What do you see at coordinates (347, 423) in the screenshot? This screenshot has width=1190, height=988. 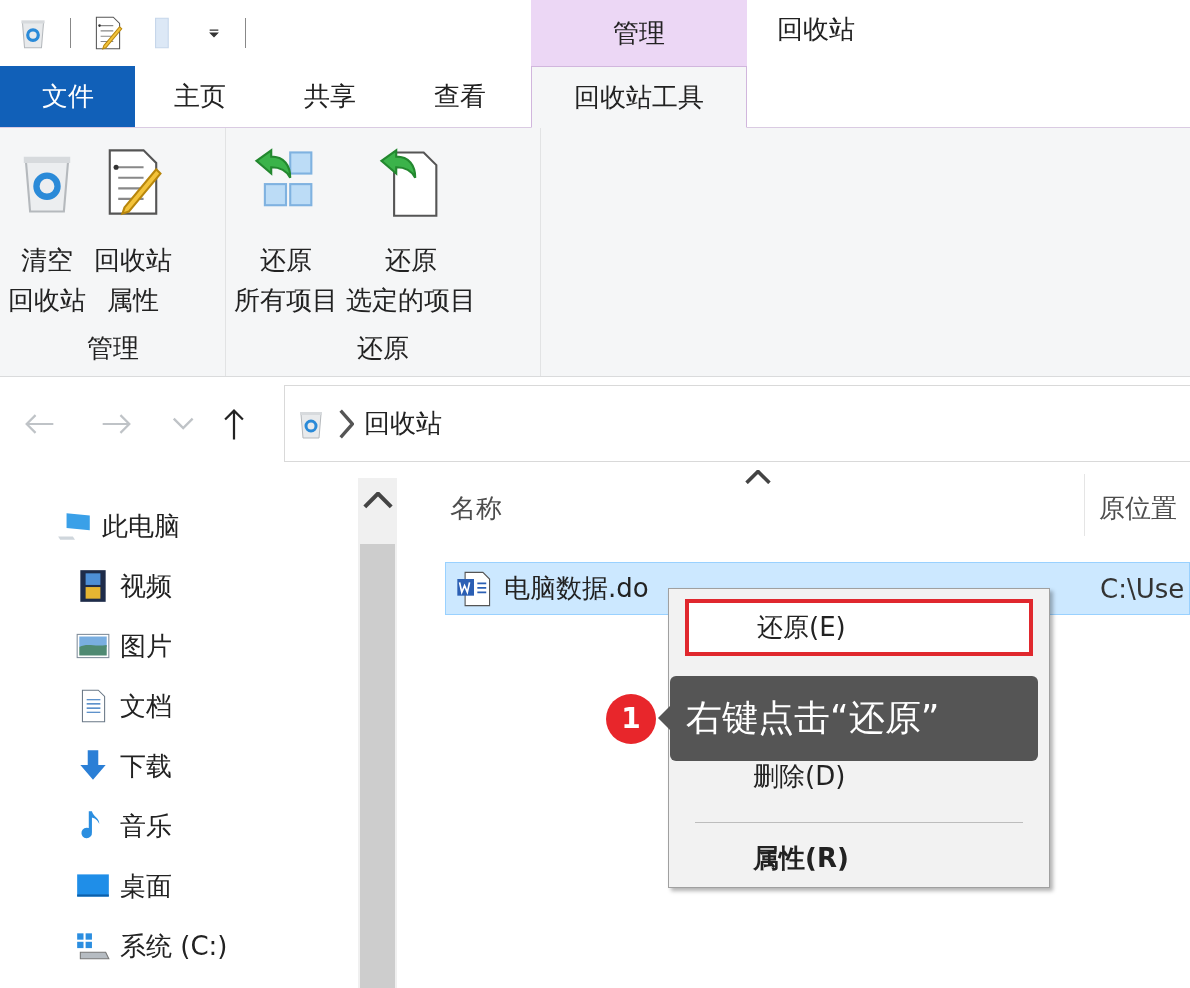 I see `breadcrumb-separator-icon` at bounding box center [347, 423].